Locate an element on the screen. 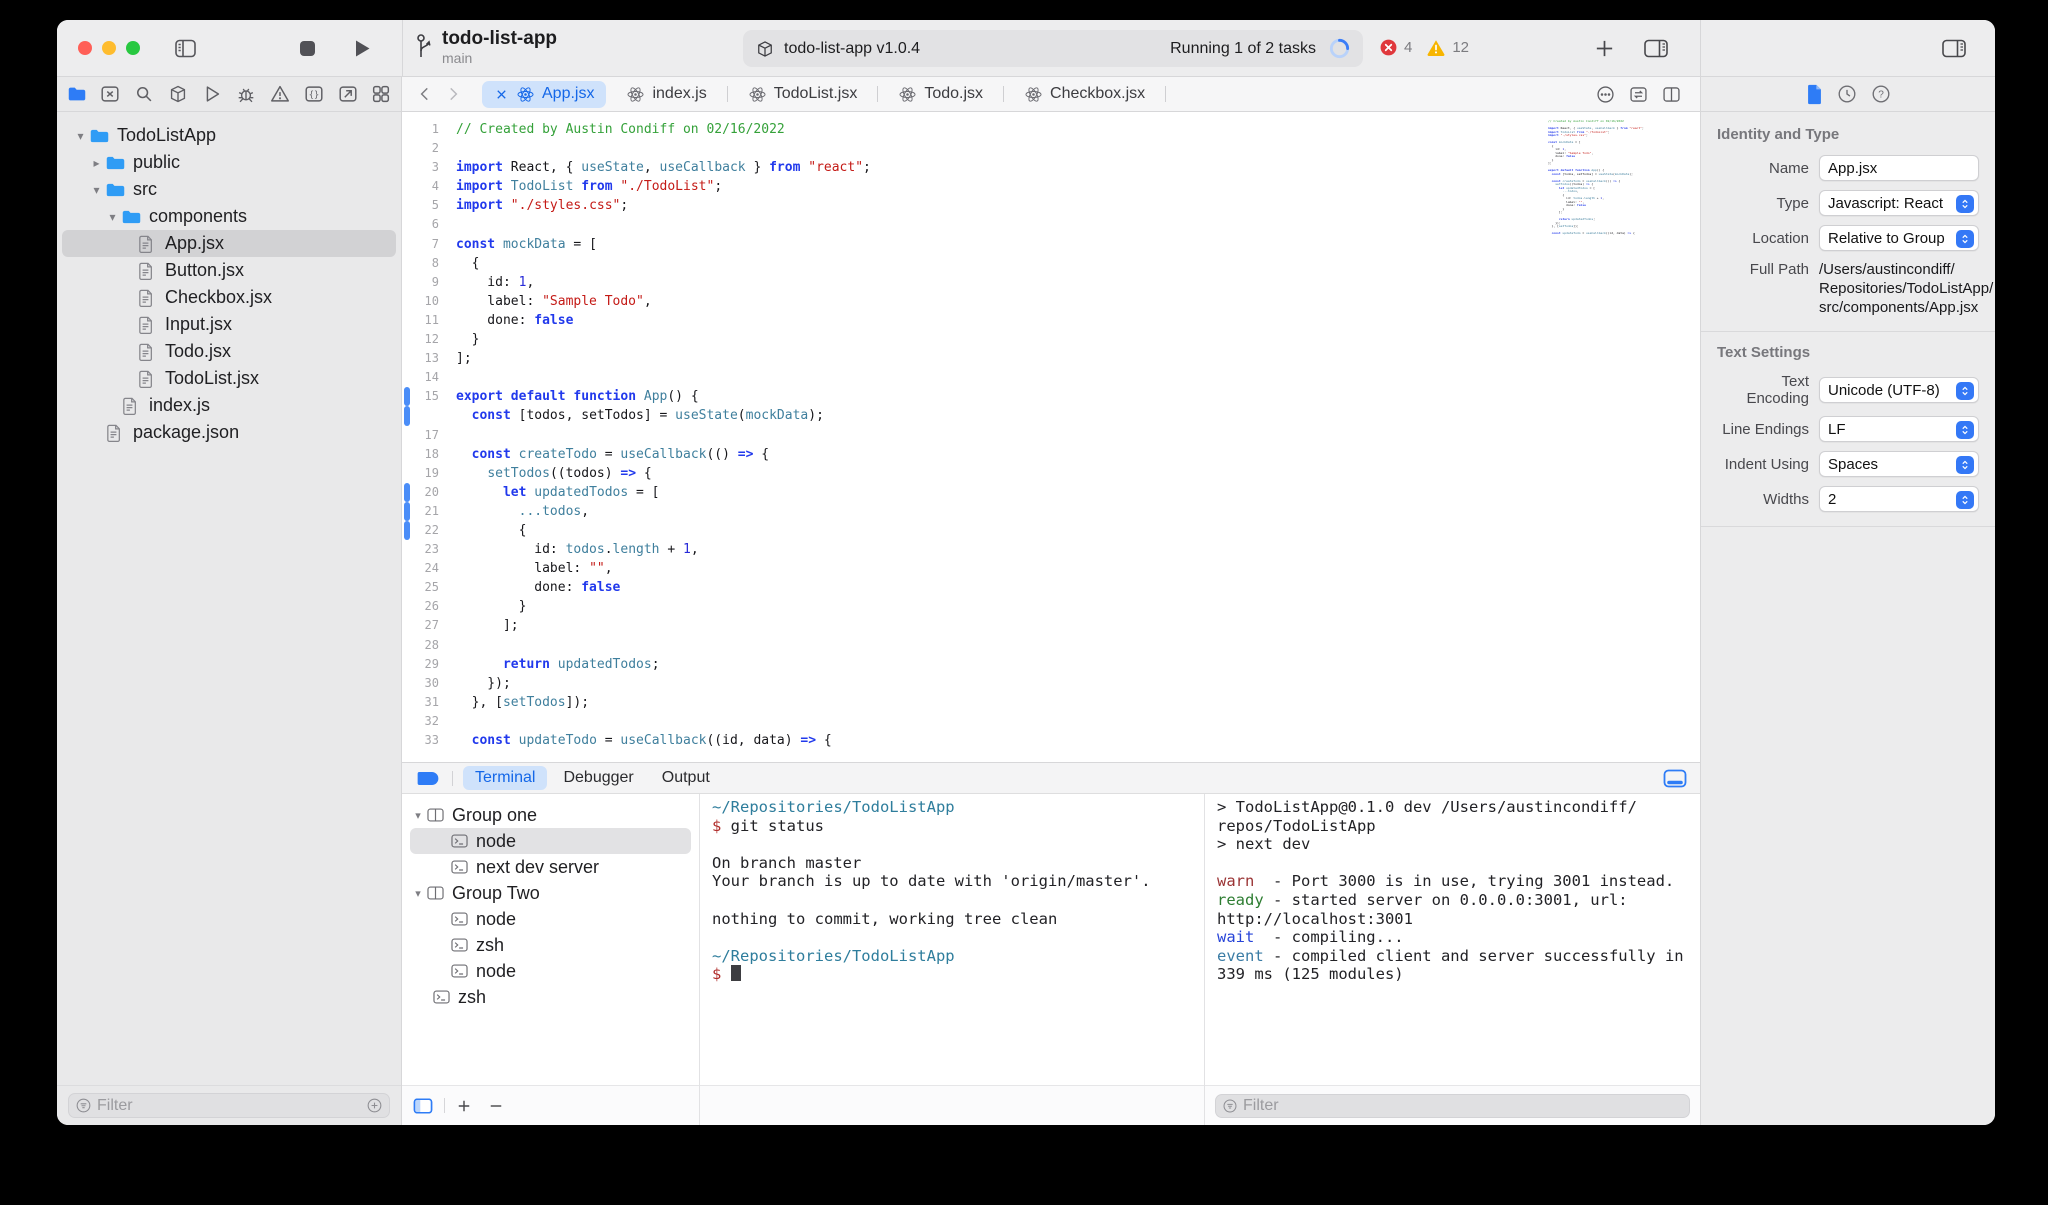 Image resolution: width=2048 pixels, height=1205 pixels. terminal-filter-input is located at coordinates (1463, 1105).